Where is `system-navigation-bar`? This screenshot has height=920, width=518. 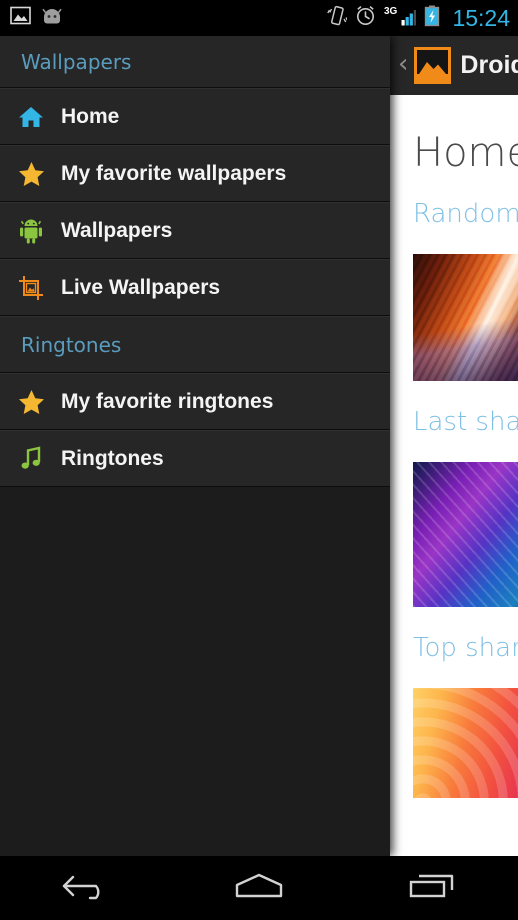
system-navigation-bar is located at coordinates (259, 888).